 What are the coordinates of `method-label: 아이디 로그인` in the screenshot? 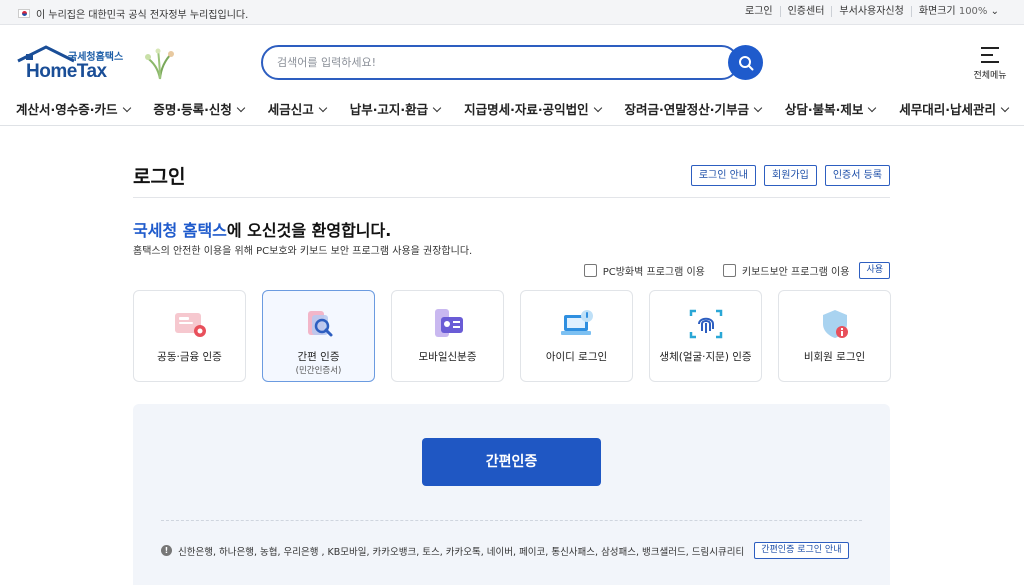 It's located at (576, 357).